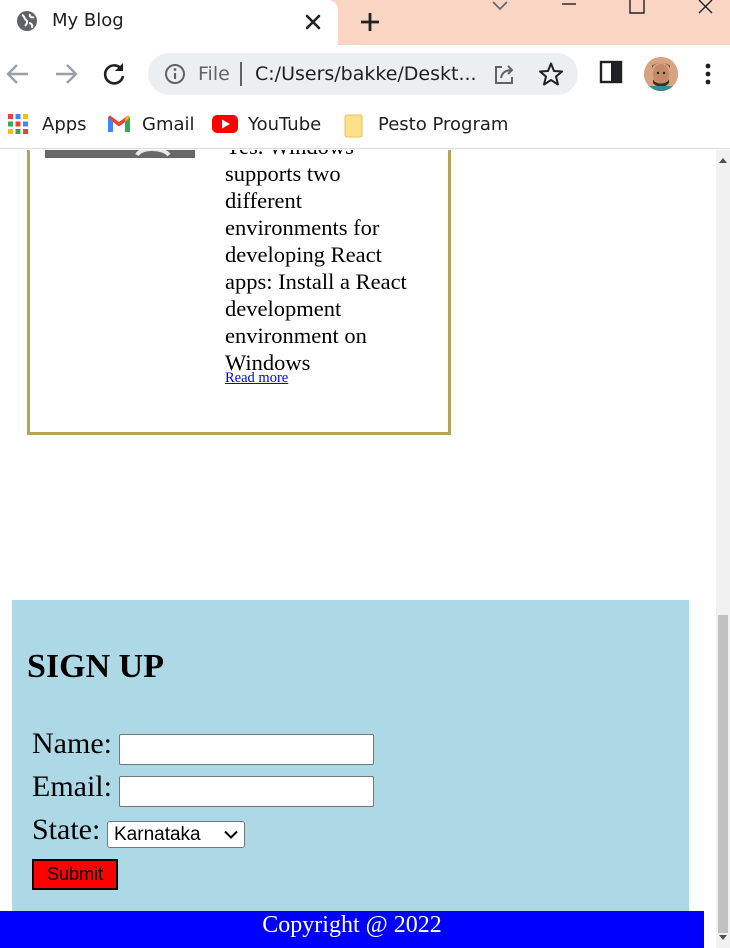 The height and width of the screenshot is (948, 730). Describe the element at coordinates (504, 74) in the screenshot. I see `share-icon` at that location.